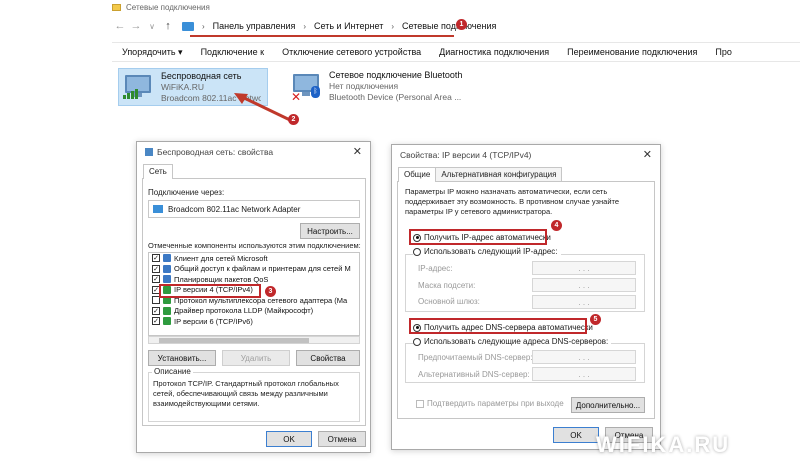  I want to click on up-arrow-icon: ↑, so click(168, 26).